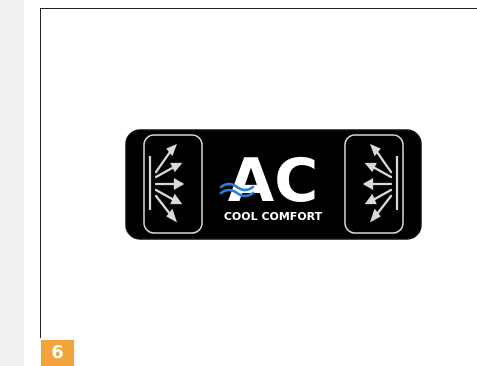  I want to click on logo-tagline: COOL COMFORT, so click(273, 216).